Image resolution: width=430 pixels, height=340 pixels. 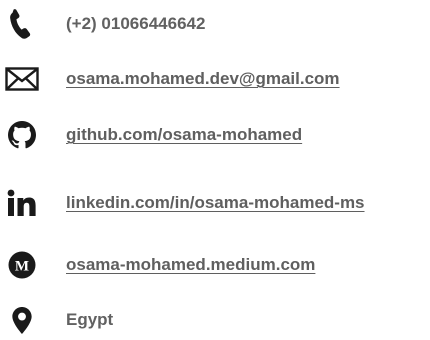 What do you see at coordinates (203, 79) in the screenshot?
I see `email-link: osama.mohamed.dev@gmail.com` at bounding box center [203, 79].